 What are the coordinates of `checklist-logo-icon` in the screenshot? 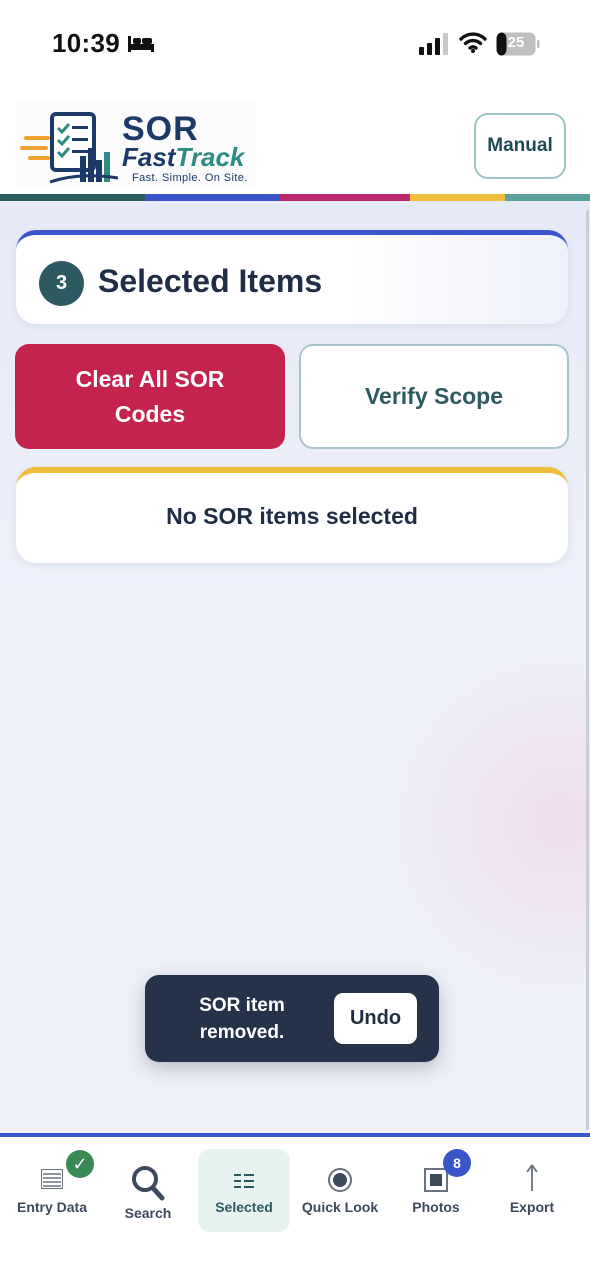 It's located at (69, 148).